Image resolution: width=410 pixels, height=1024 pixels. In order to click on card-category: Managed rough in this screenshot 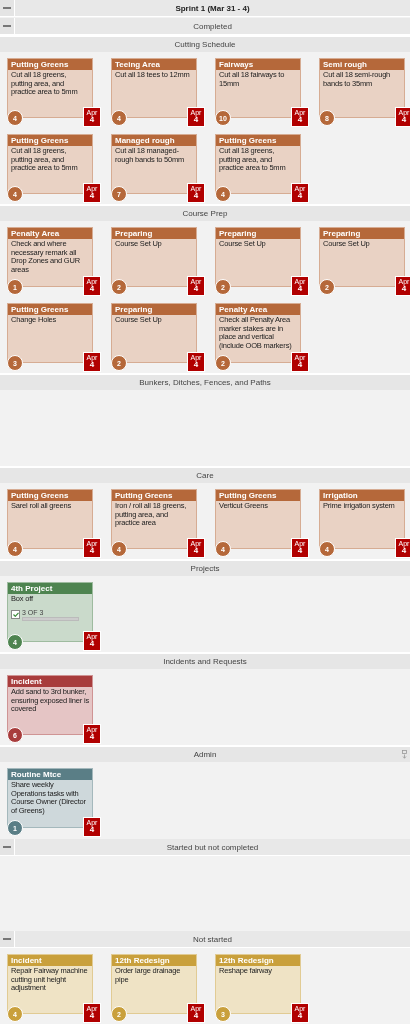, I will do `click(154, 140)`.